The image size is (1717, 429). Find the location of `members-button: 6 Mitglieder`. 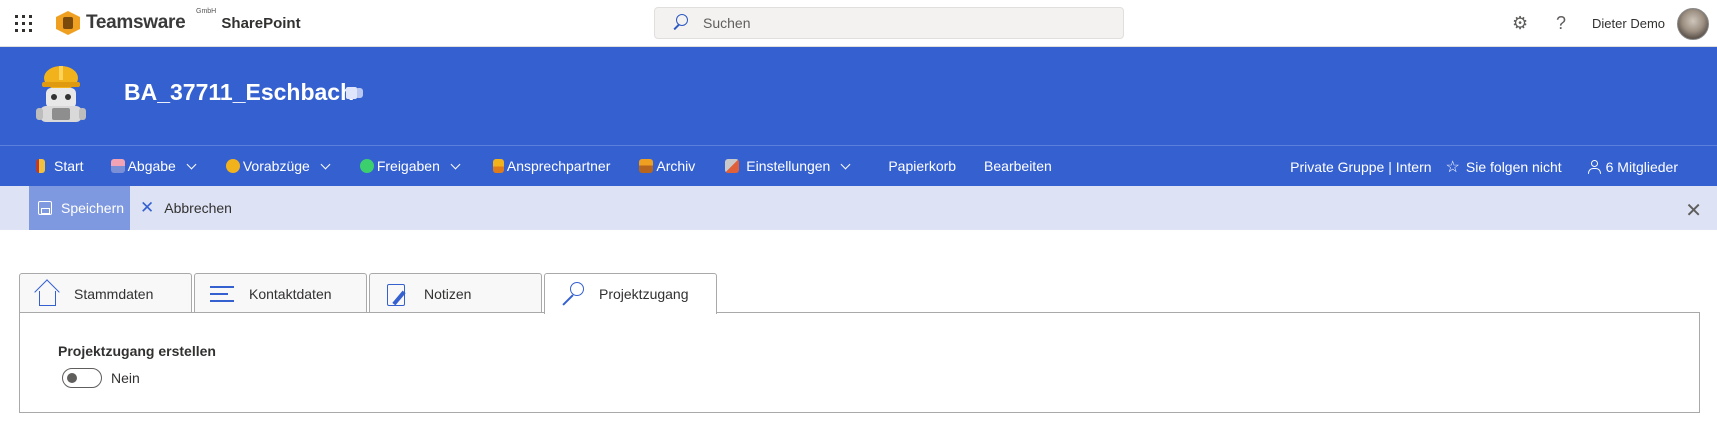

members-button: 6 Mitglieder is located at coordinates (1632, 166).